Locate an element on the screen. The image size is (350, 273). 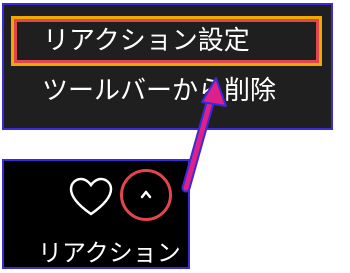
heart-icon is located at coordinates (91, 196).